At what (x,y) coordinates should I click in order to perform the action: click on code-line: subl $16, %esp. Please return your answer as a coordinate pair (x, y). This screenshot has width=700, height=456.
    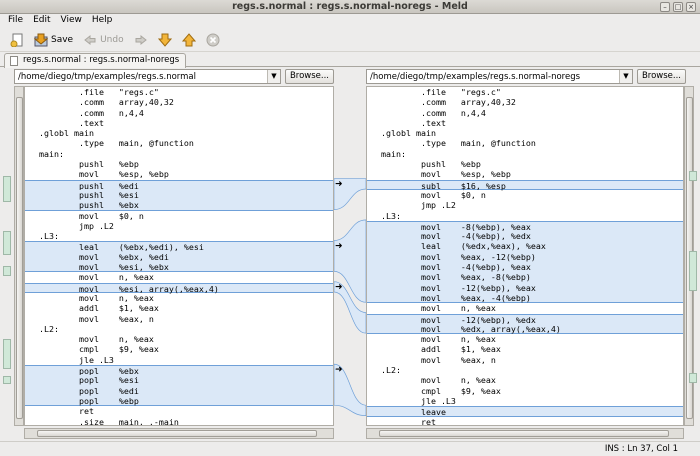
    Looking at the image, I should click on (525, 185).